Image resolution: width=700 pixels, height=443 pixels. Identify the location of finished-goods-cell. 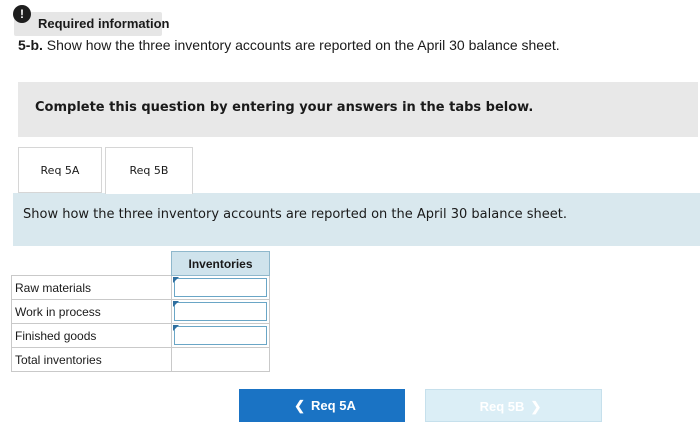
(220, 335).